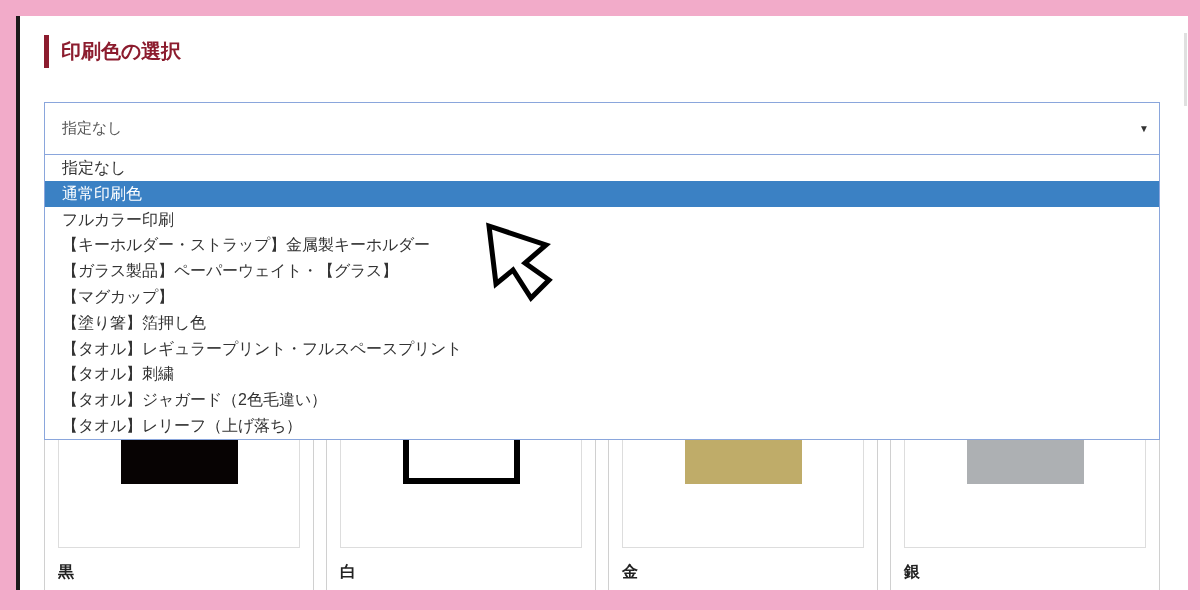 Image resolution: width=1200 pixels, height=610 pixels. Describe the element at coordinates (912, 572) in the screenshot. I see `color-name: 銀` at that location.